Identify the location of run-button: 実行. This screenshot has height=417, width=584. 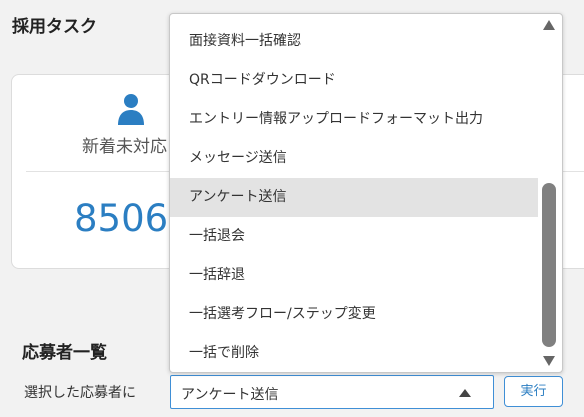
(533, 391).